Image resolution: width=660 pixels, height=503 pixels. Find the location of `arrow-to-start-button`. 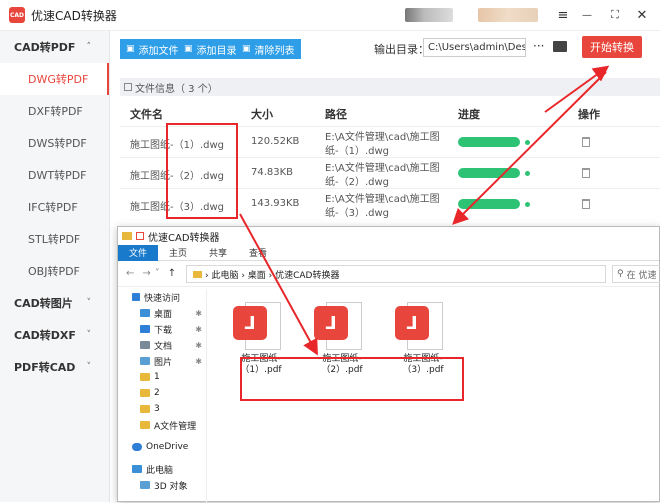

arrow-to-start-button is located at coordinates (577, 89).